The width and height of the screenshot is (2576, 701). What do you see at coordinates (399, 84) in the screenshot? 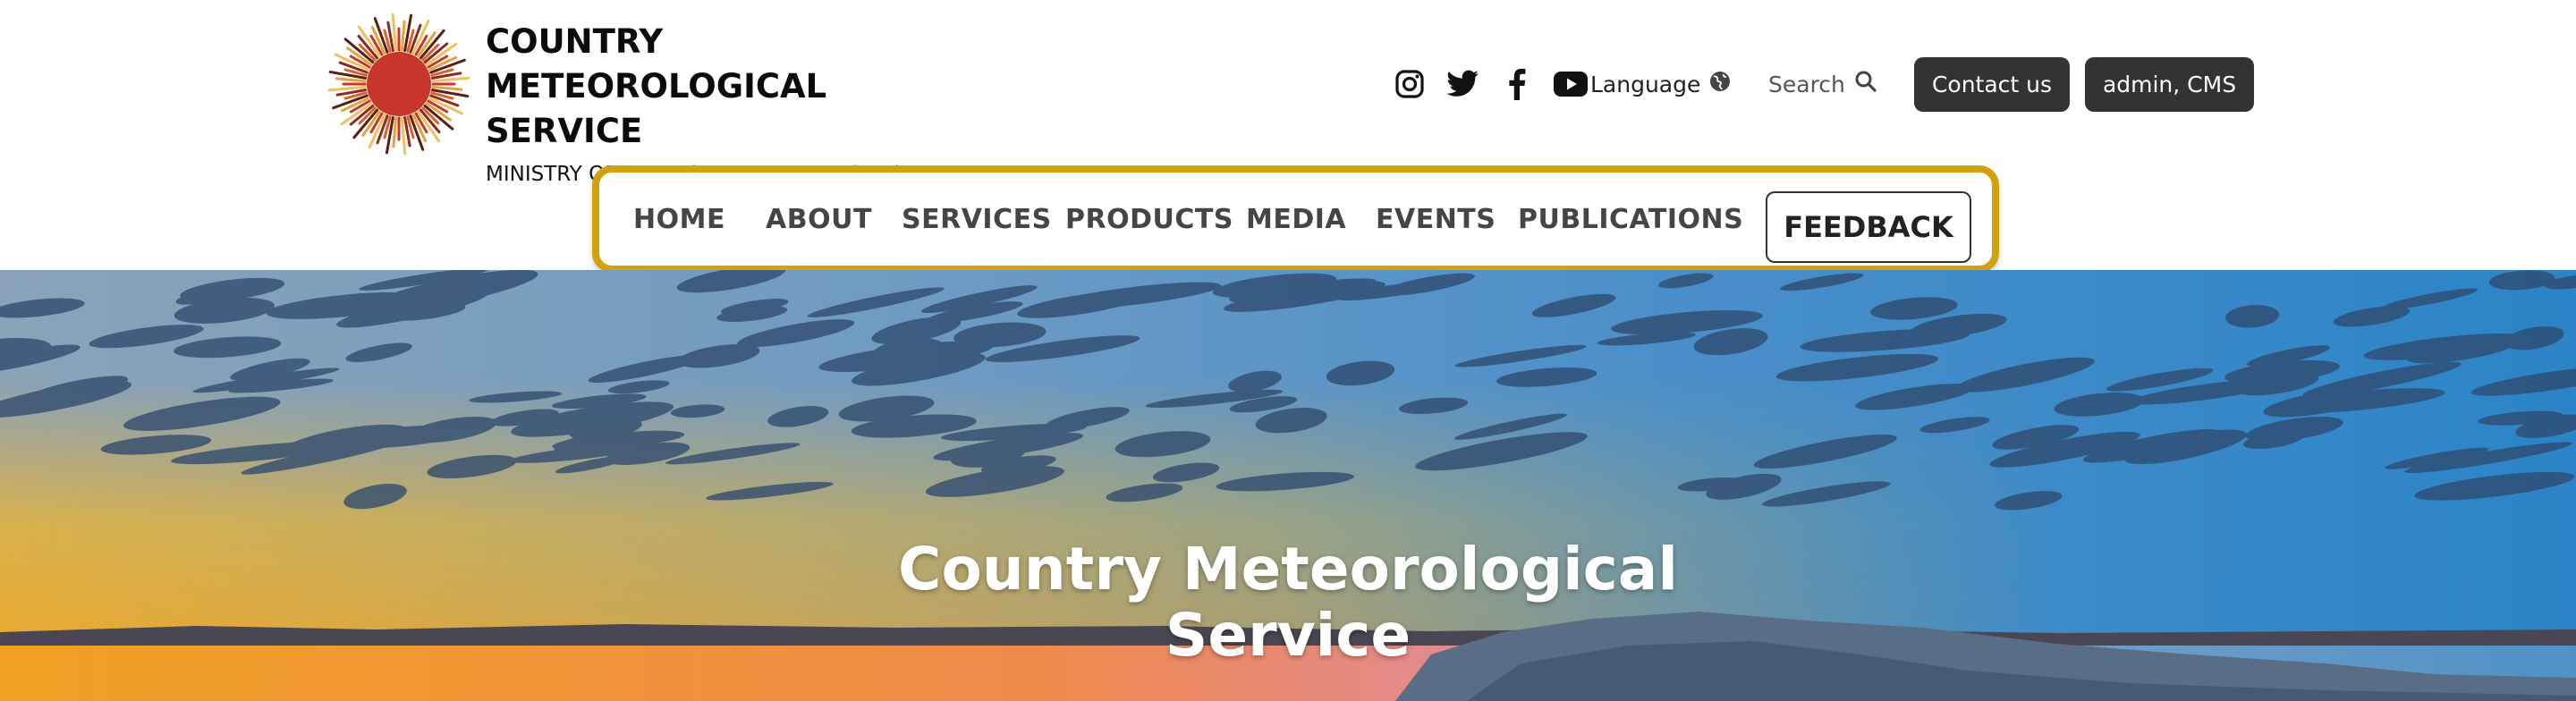
I see `sun-logo-icon` at bounding box center [399, 84].